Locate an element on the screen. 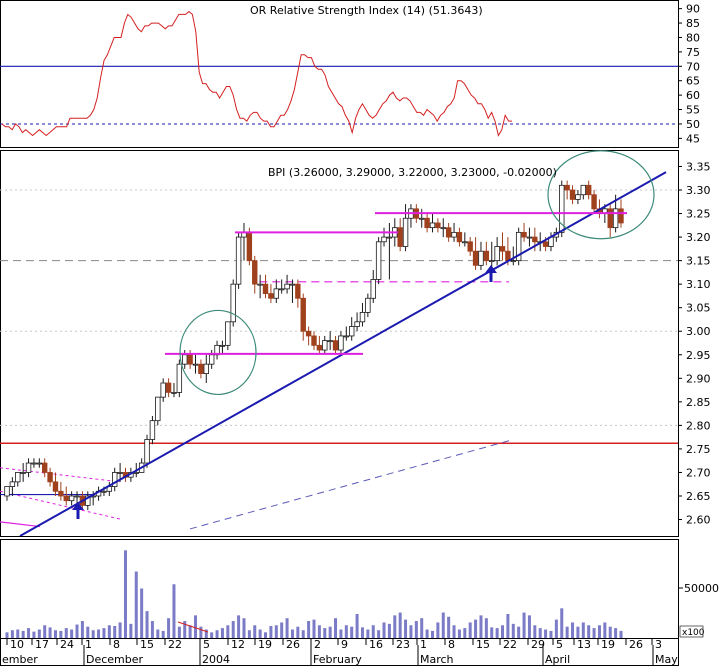 This screenshot has height=666, width=724. x-day-label: 1 is located at coordinates (423, 644).